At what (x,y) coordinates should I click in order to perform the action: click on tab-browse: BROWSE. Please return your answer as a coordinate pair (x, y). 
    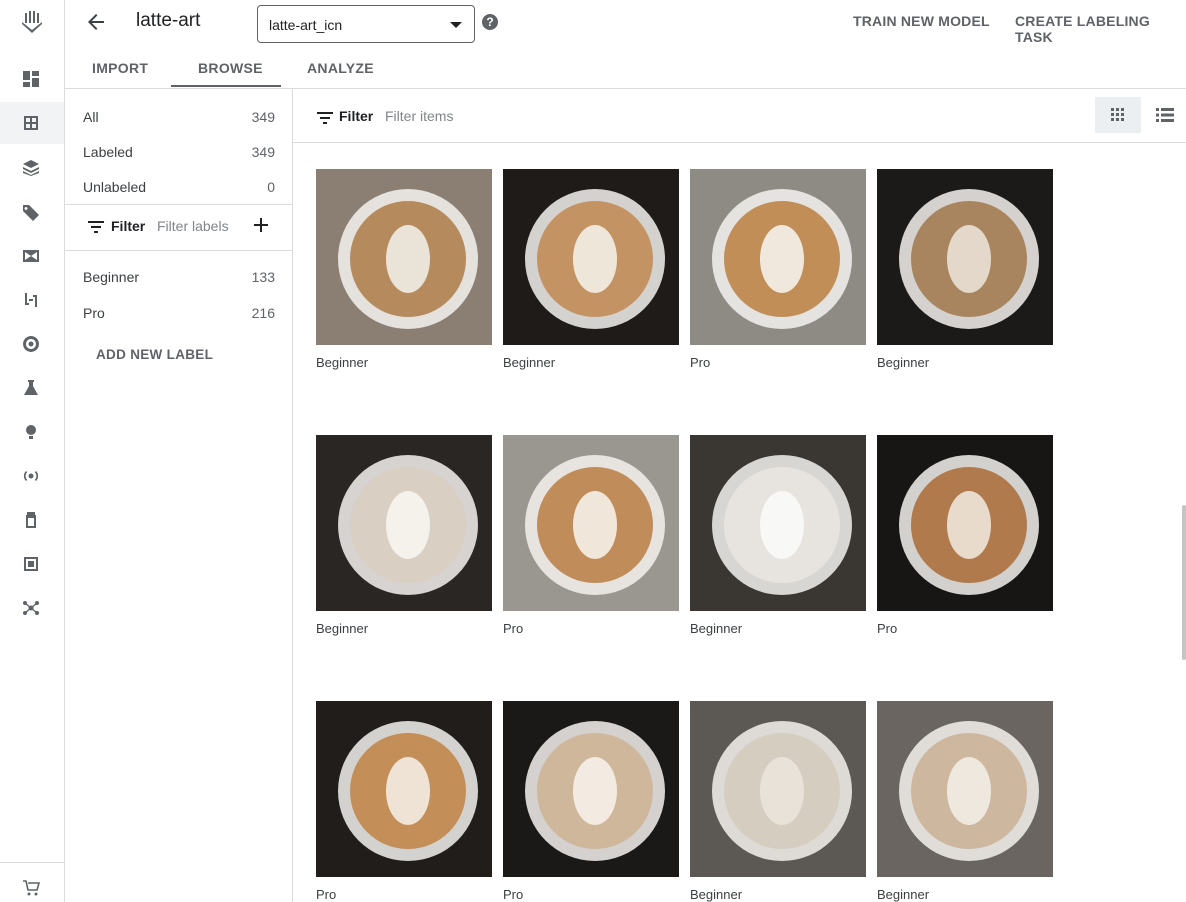
    Looking at the image, I should click on (230, 68).